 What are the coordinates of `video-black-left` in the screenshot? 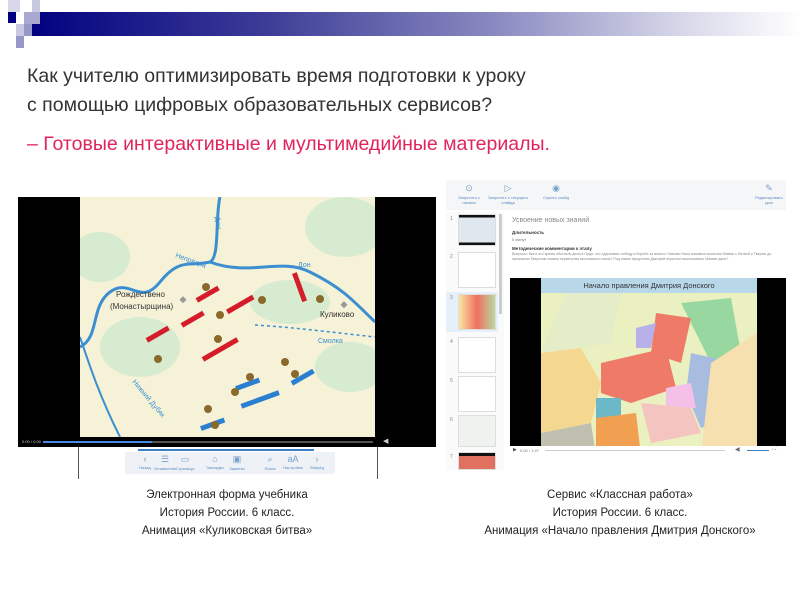 It's located at (49, 322).